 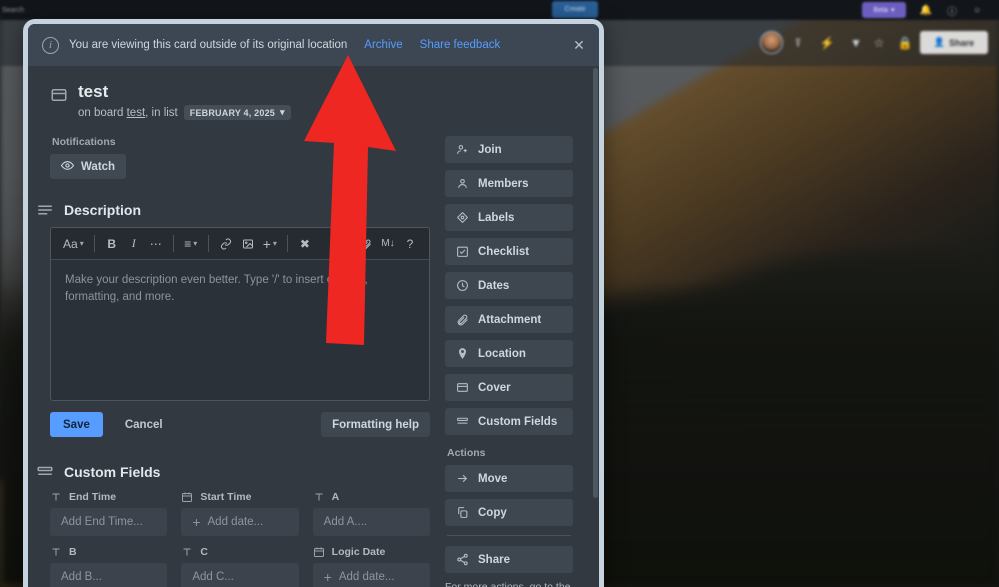 What do you see at coordinates (460, 45) in the screenshot?
I see `share-feedback-link: Share feedback` at bounding box center [460, 45].